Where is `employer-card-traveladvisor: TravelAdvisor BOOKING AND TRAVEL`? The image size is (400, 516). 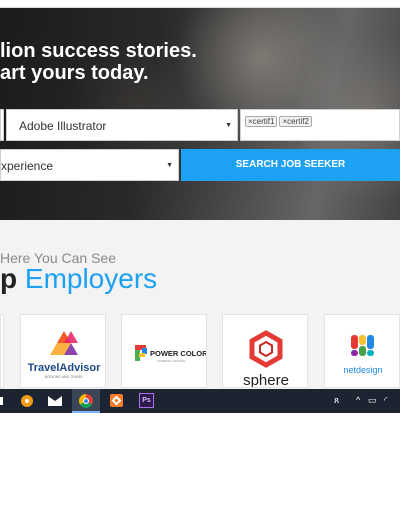
employer-card-traveladvisor: TravelAdvisor BOOKING AND TRAVEL is located at coordinates (63, 351).